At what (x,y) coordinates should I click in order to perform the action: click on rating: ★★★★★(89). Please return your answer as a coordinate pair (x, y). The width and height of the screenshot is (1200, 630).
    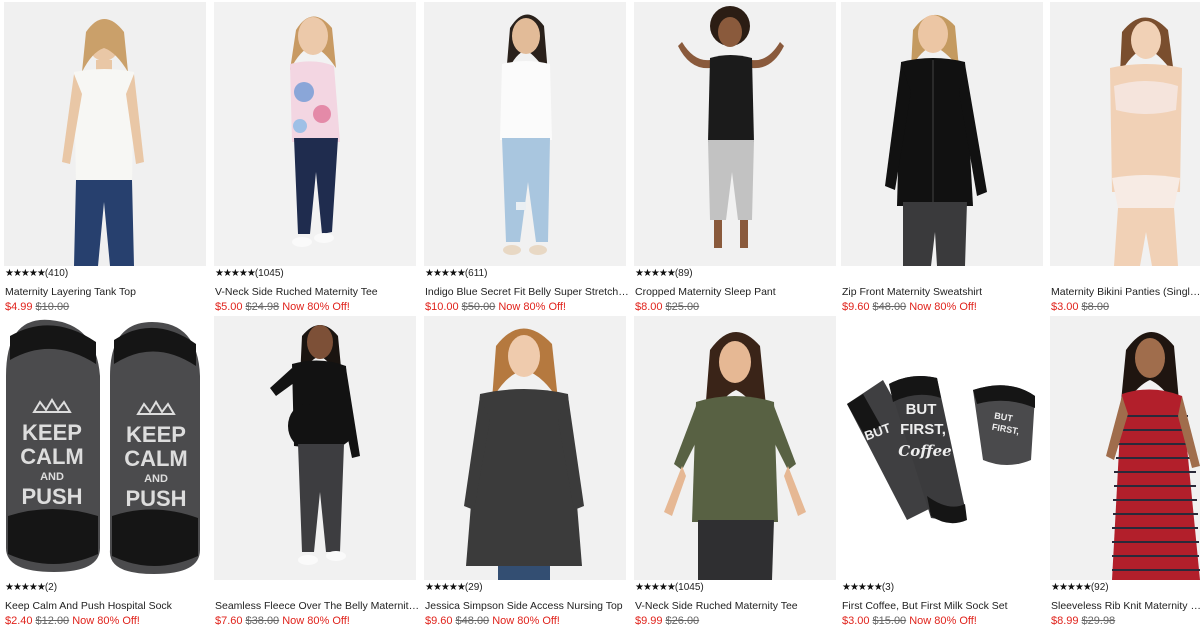
    Looking at the image, I should click on (664, 274).